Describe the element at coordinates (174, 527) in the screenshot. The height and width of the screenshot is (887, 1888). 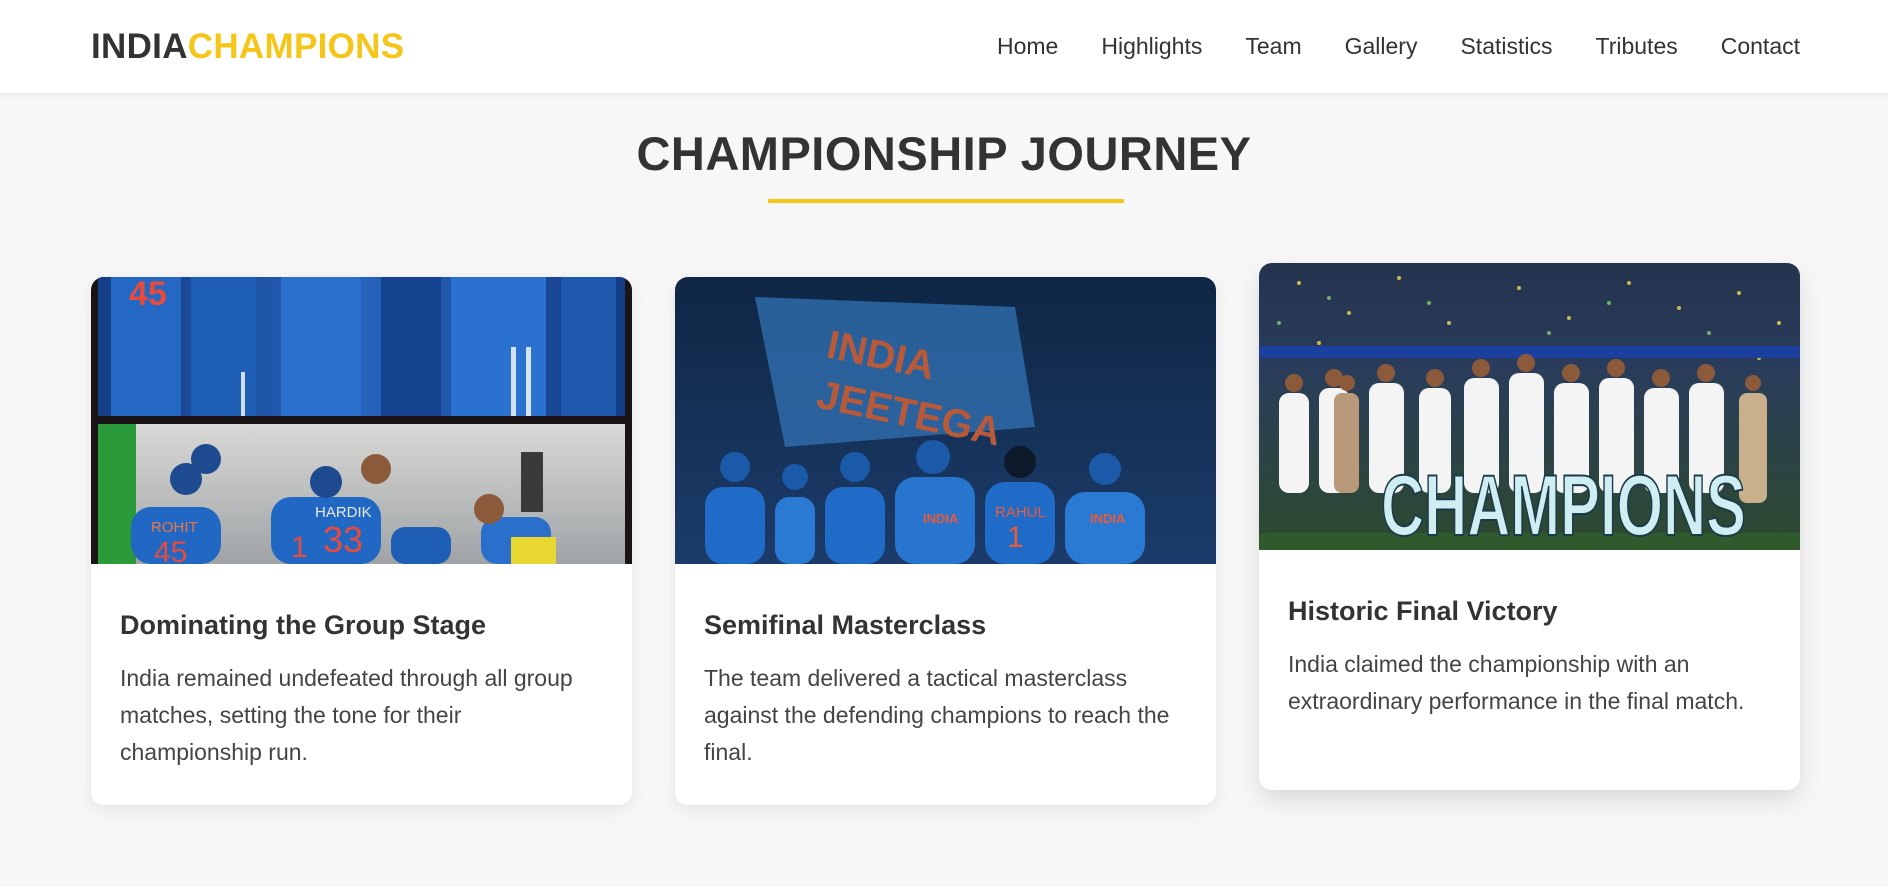
I see `shirt-name-text: ROHIT` at that location.